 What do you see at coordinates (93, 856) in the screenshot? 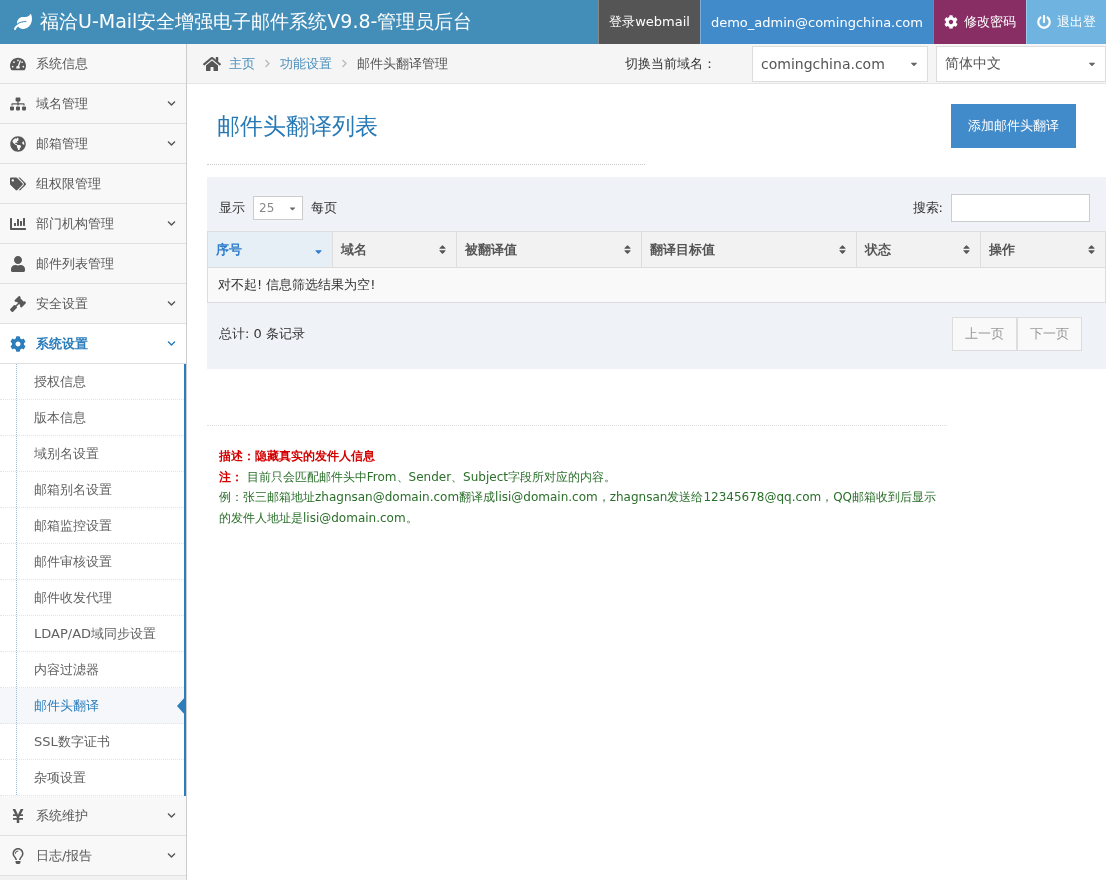
I see `sidebar-item: 日志/报告` at bounding box center [93, 856].